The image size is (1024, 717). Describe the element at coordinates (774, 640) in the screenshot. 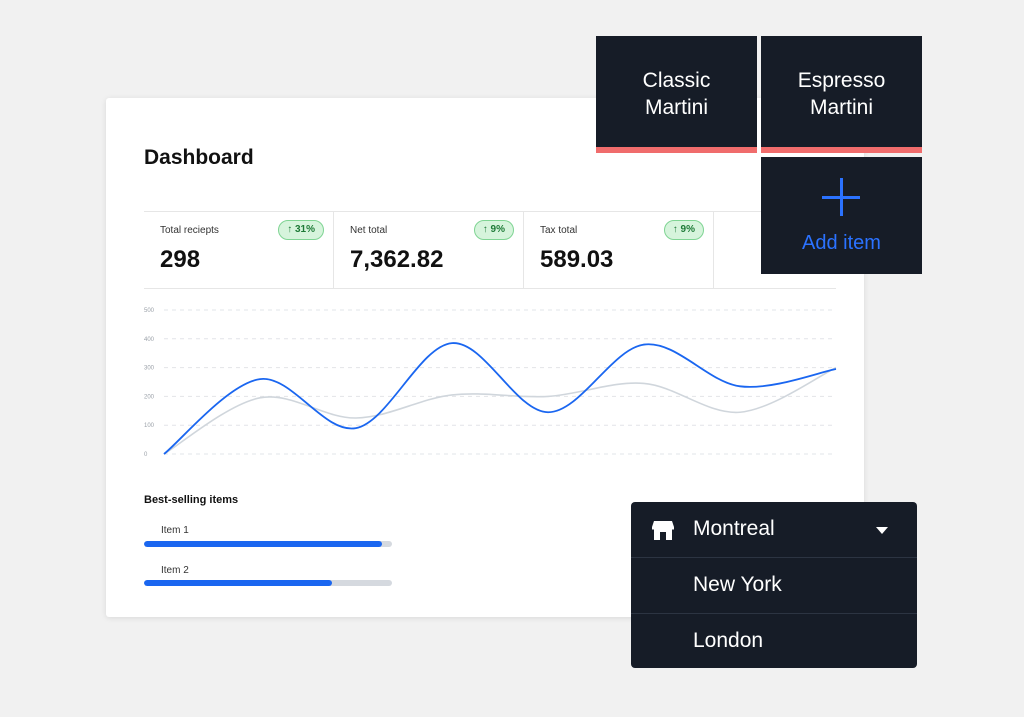

I see `dropdown-option-london: London` at that location.